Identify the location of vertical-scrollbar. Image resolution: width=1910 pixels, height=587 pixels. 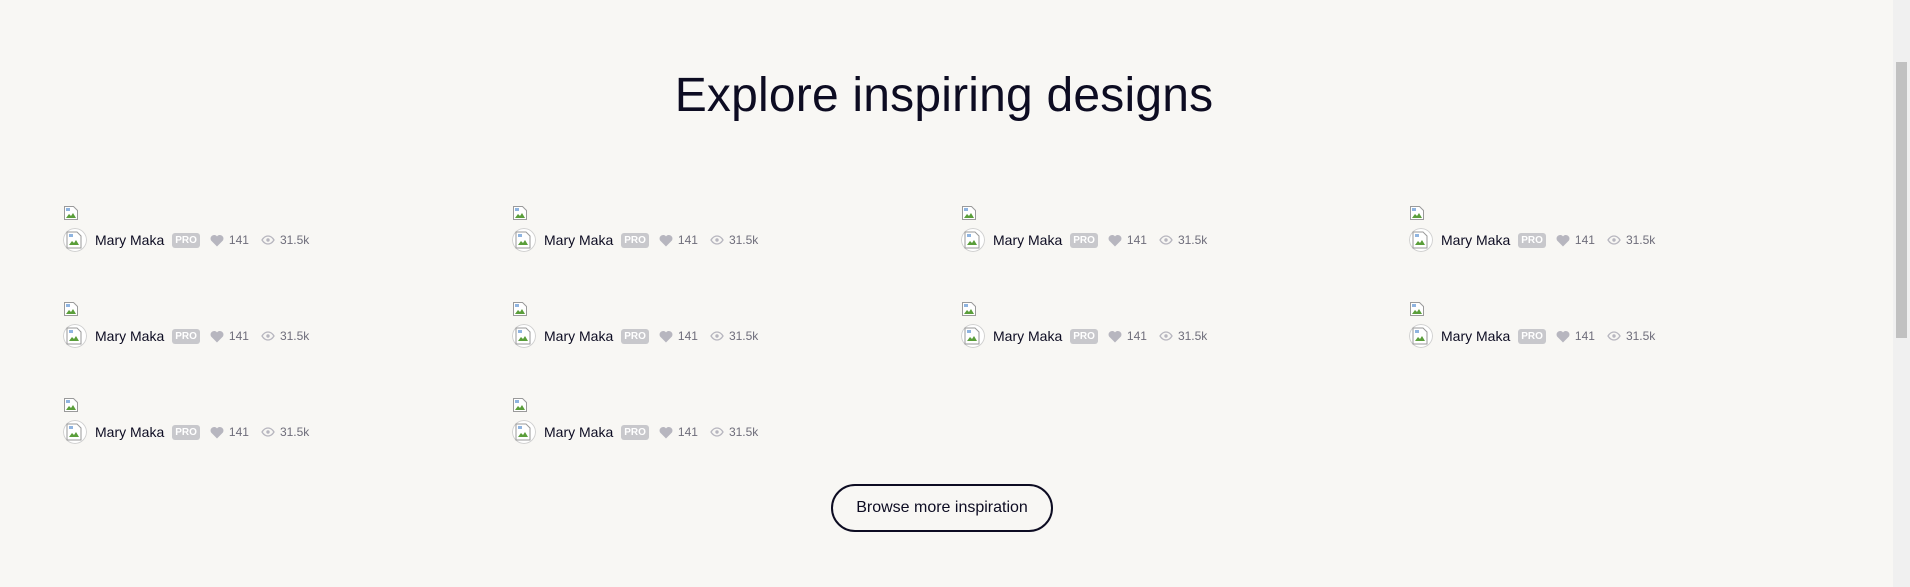
(1901, 293).